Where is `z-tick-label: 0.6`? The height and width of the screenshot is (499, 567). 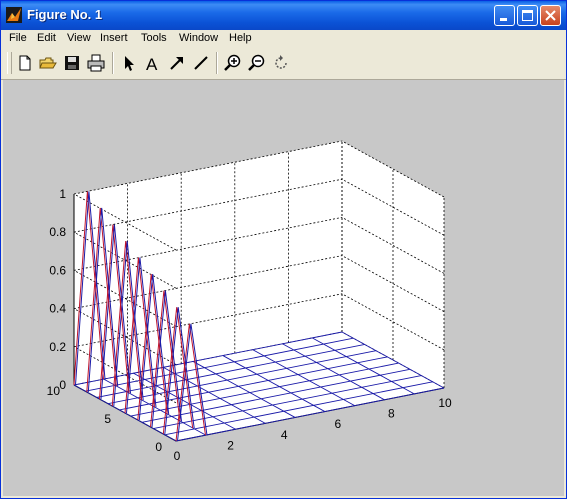 z-tick-label: 0.6 is located at coordinates (57, 270).